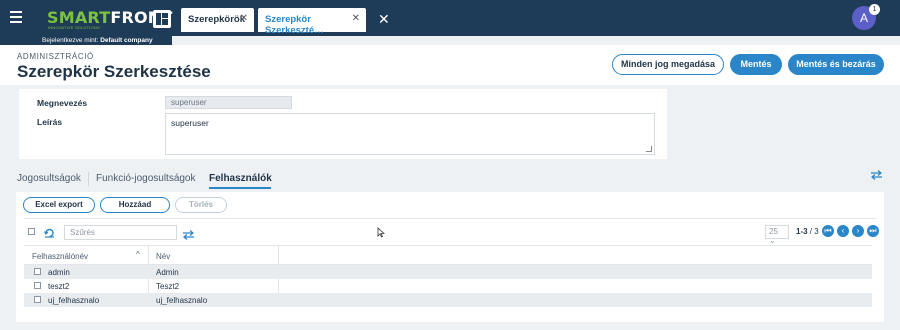  What do you see at coordinates (772, 240) in the screenshot?
I see `chevron-down-icon: ⌄` at bounding box center [772, 240].